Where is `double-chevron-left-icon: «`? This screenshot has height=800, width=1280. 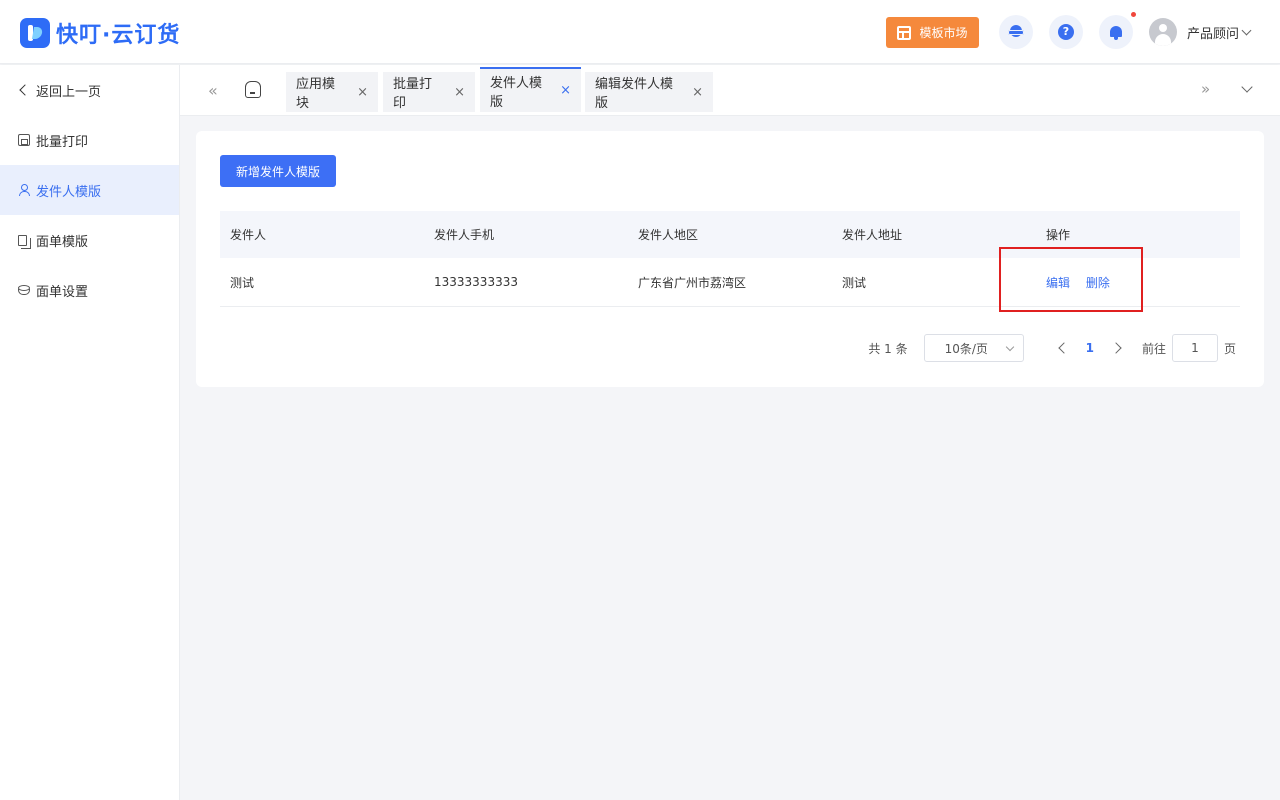
double-chevron-left-icon: « is located at coordinates (213, 90).